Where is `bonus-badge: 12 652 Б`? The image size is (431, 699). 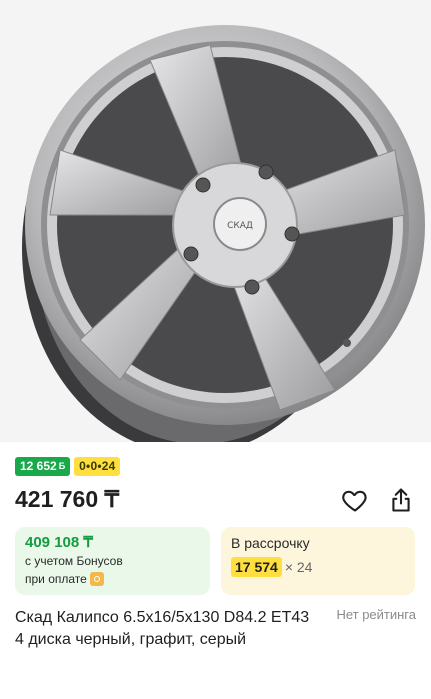
bonus-badge: 12 652 Б is located at coordinates (43, 466).